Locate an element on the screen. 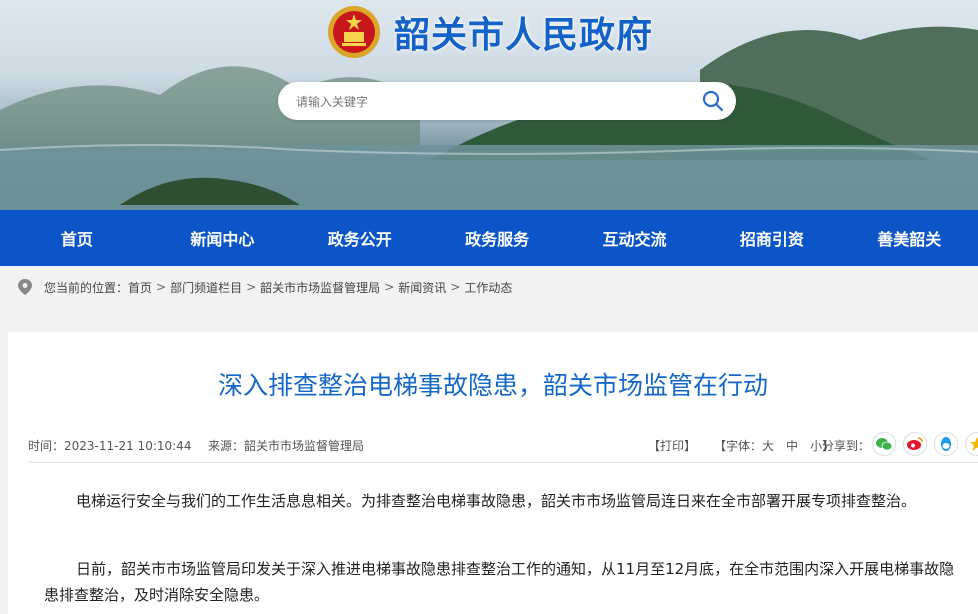 The width and height of the screenshot is (978, 614). publish-time: 时间：2023-11-21 10:10:44 is located at coordinates (110, 446).